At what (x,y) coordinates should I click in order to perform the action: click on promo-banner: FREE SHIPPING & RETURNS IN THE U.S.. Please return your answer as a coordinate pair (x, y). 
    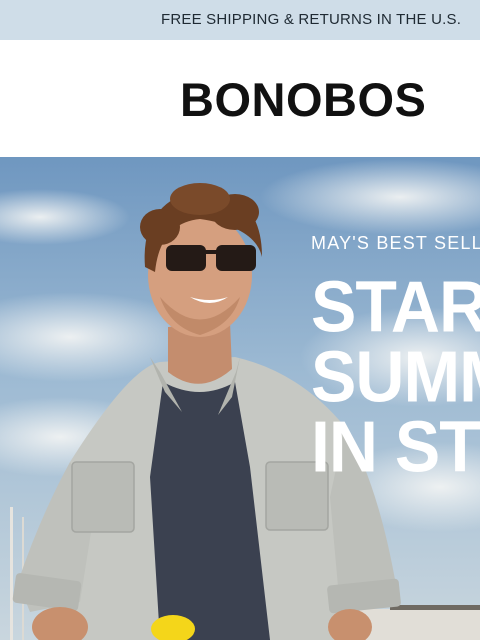
    Looking at the image, I should click on (240, 20).